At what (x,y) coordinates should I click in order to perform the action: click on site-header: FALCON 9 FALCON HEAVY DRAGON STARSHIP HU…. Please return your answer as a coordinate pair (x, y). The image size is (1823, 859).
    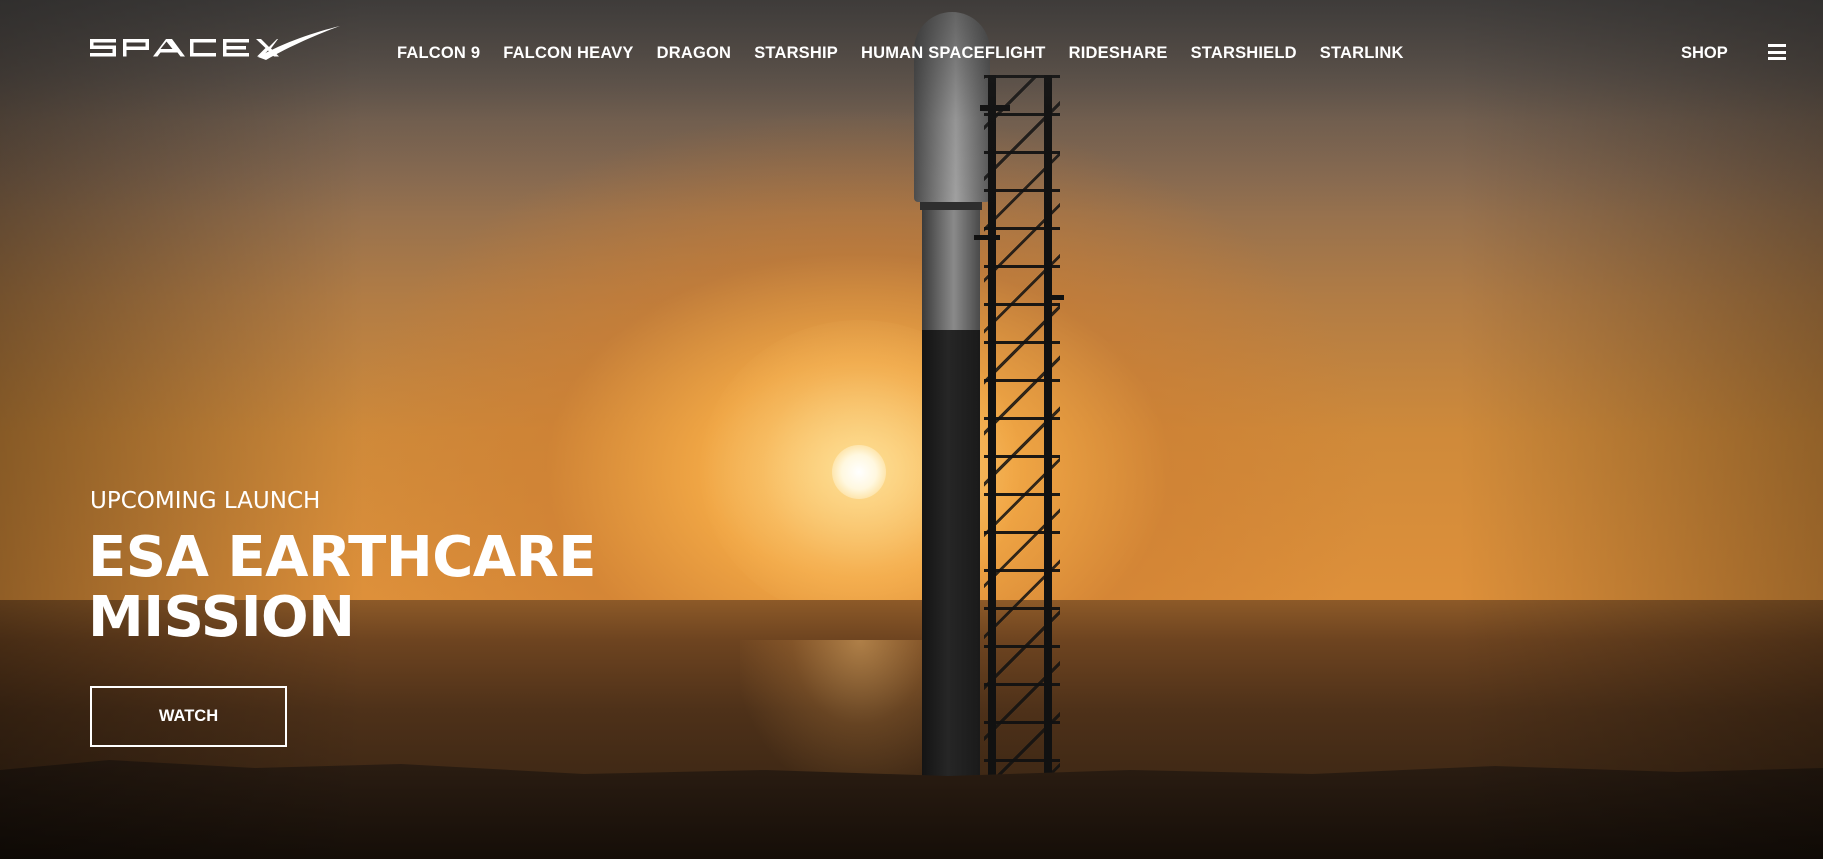
    Looking at the image, I should click on (911, 53).